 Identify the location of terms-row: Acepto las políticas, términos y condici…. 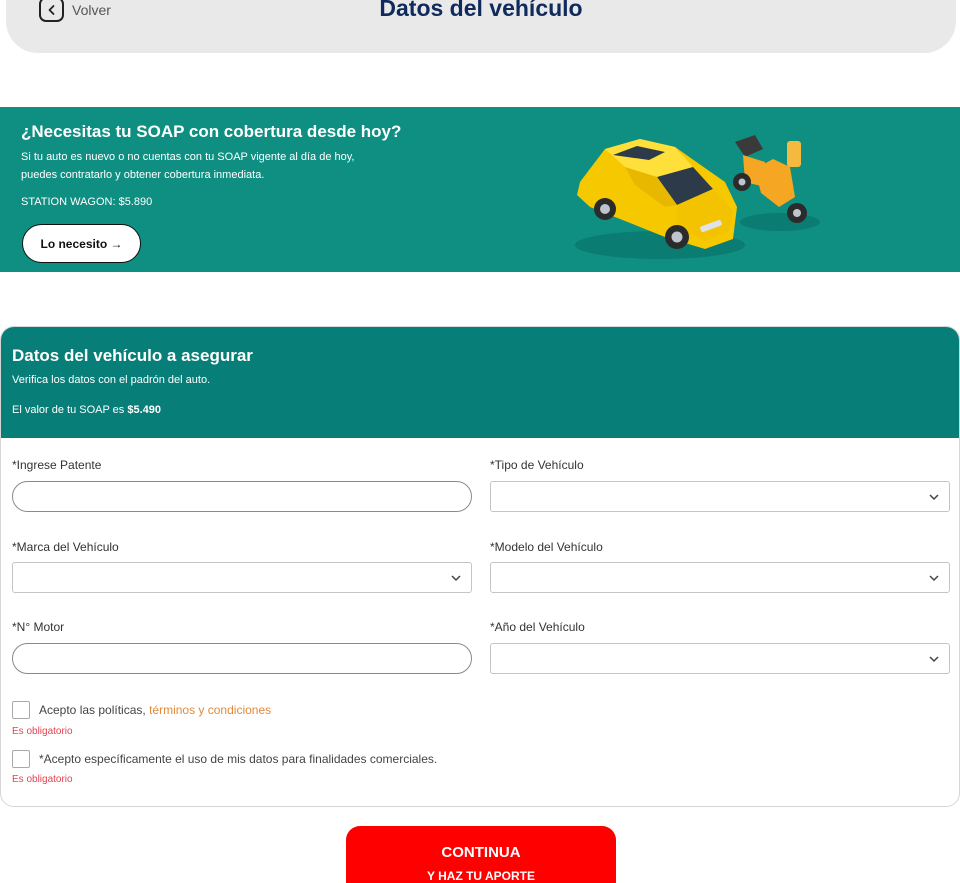
(141, 710).